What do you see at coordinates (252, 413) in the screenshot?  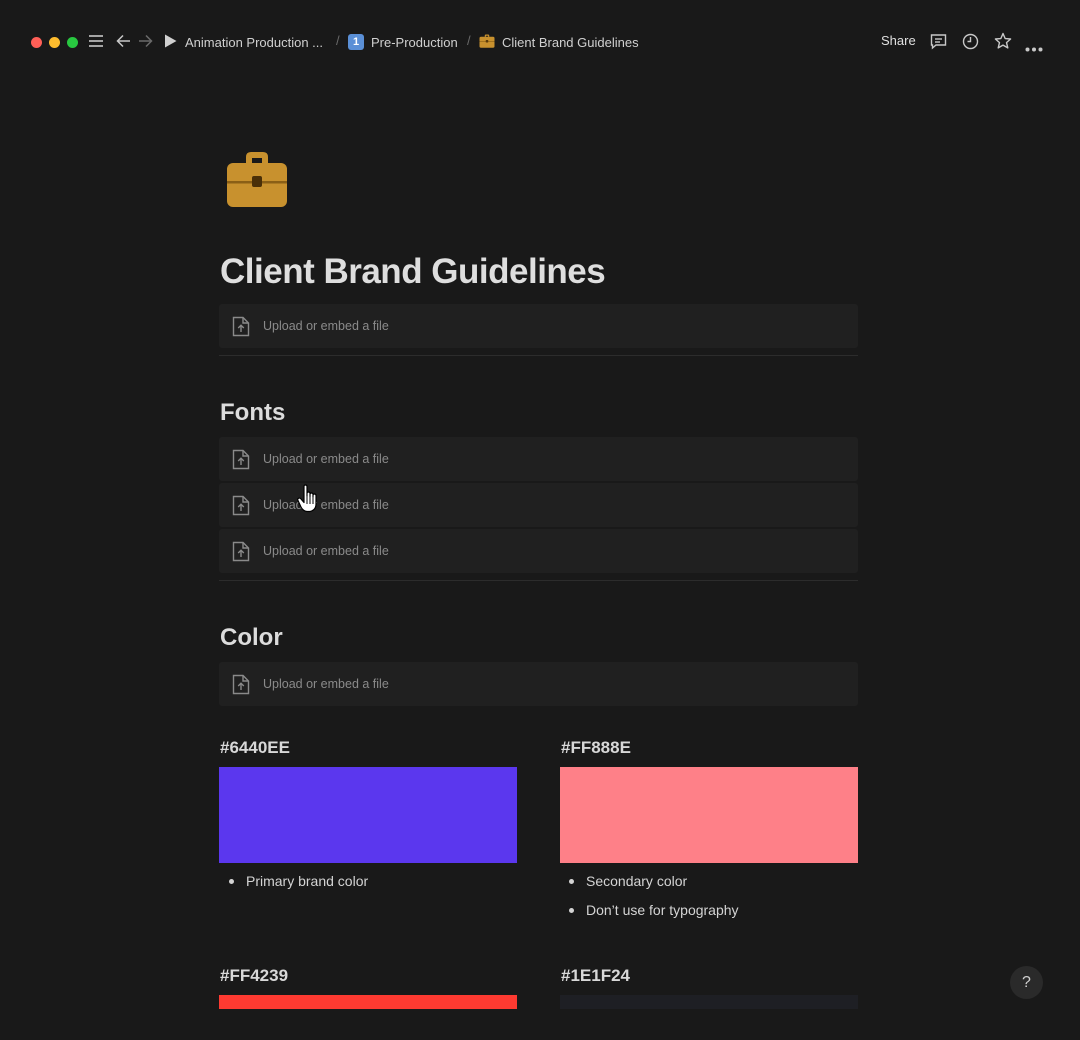 I see `fonts-heading: Fonts` at bounding box center [252, 413].